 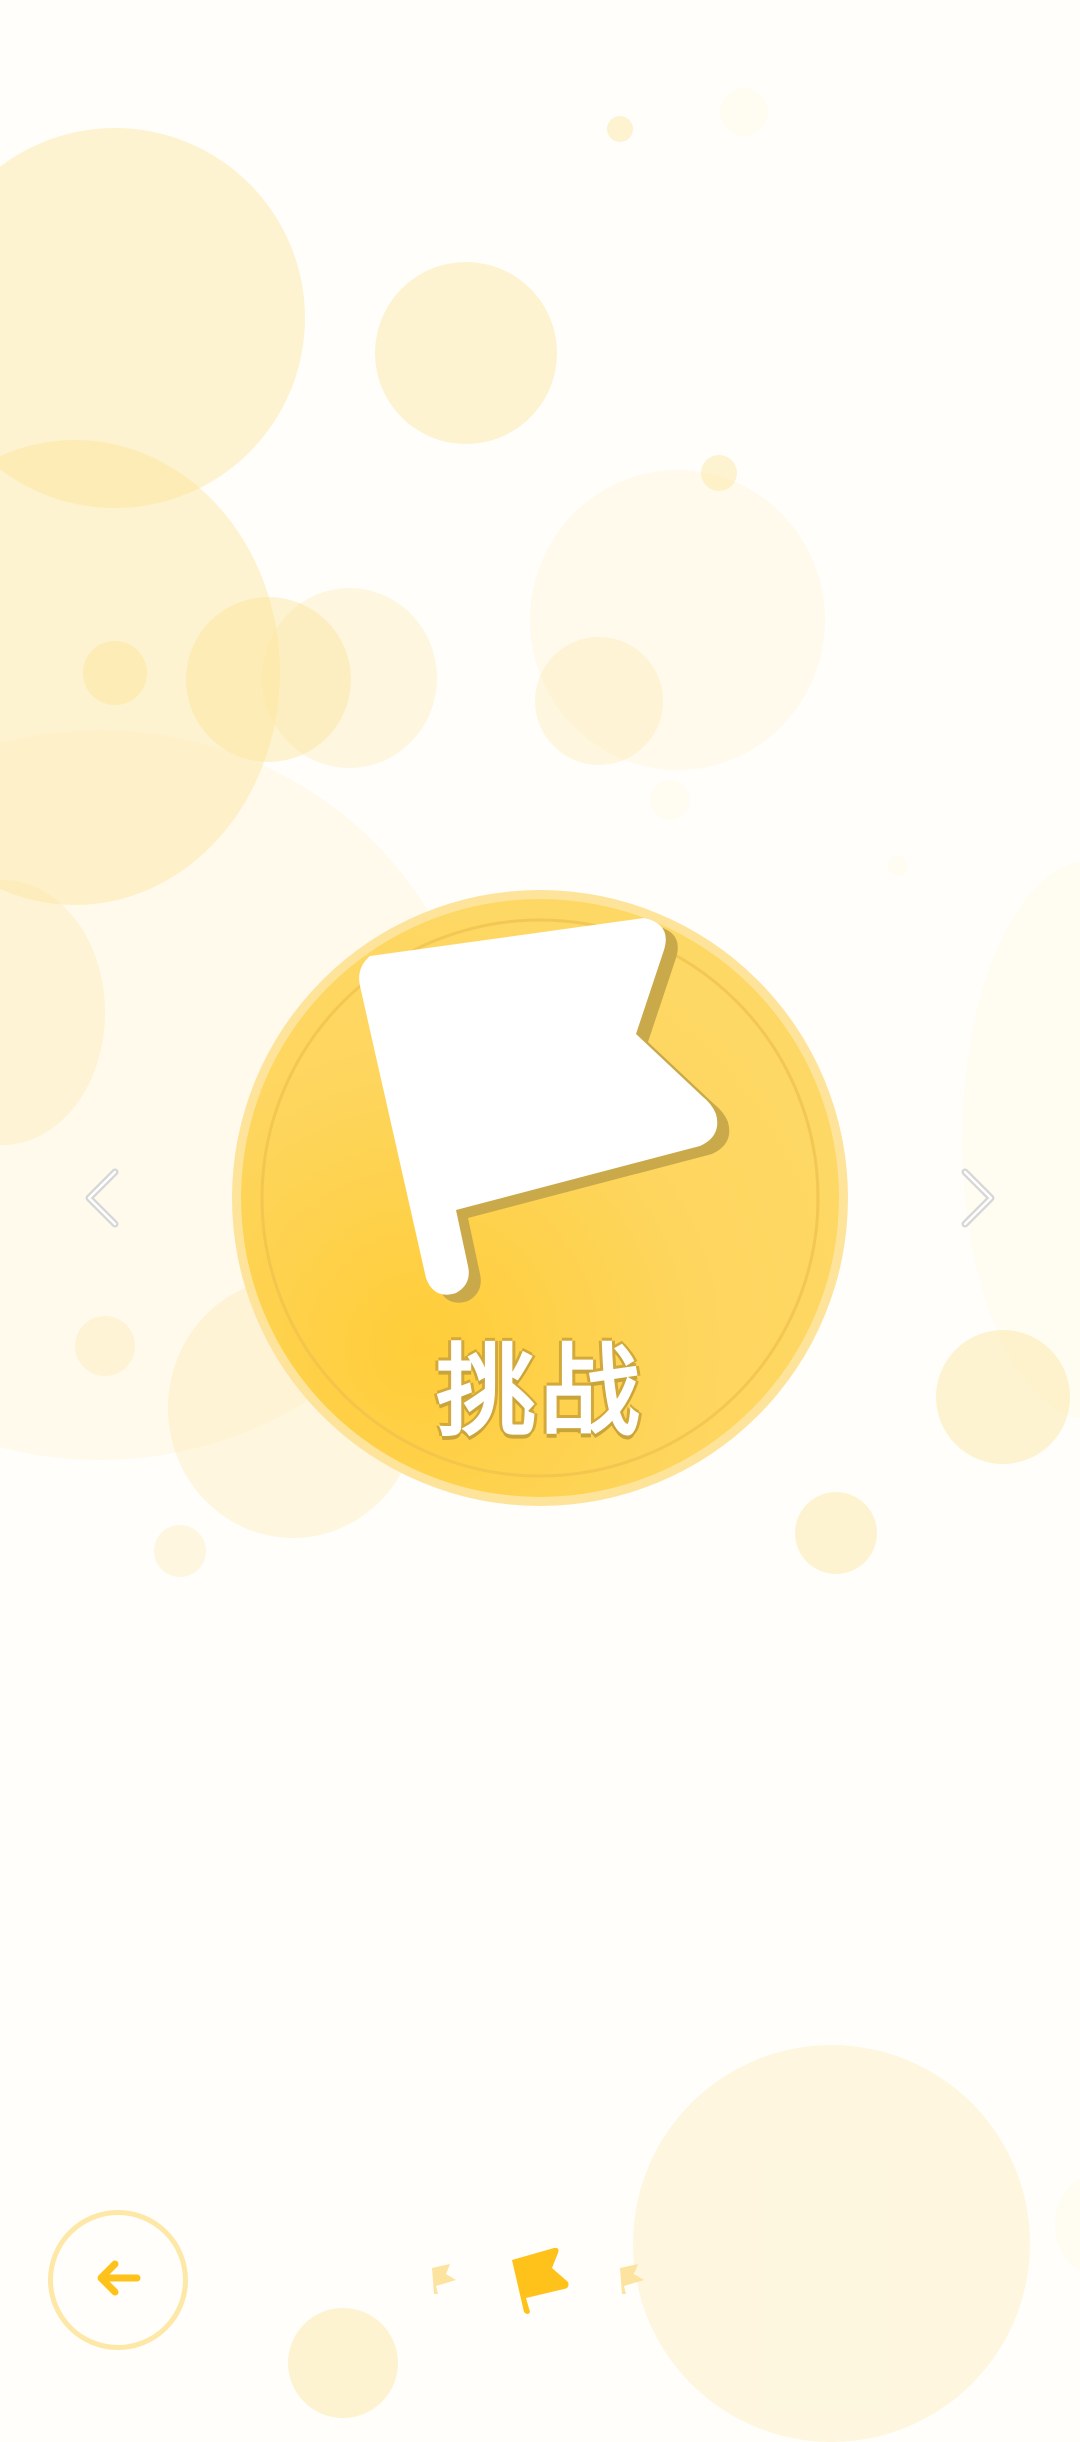 I want to click on chevron-left-icon, so click(x=103, y=1200).